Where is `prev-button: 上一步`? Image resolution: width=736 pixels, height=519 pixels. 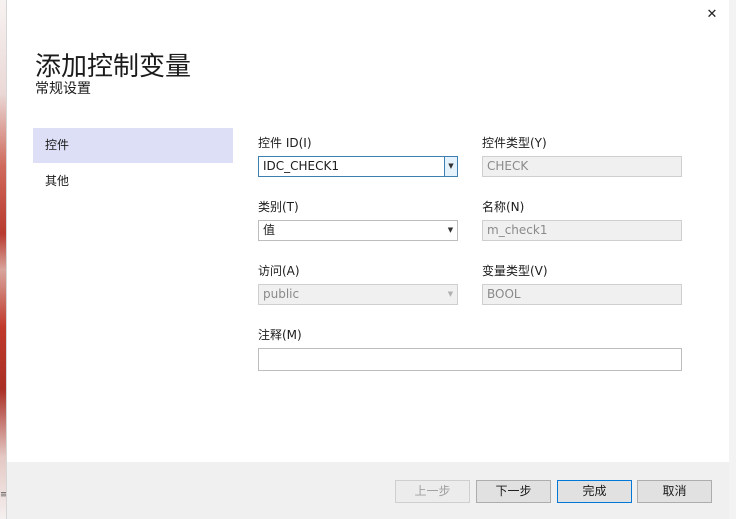
prev-button: 上一步 is located at coordinates (432, 491).